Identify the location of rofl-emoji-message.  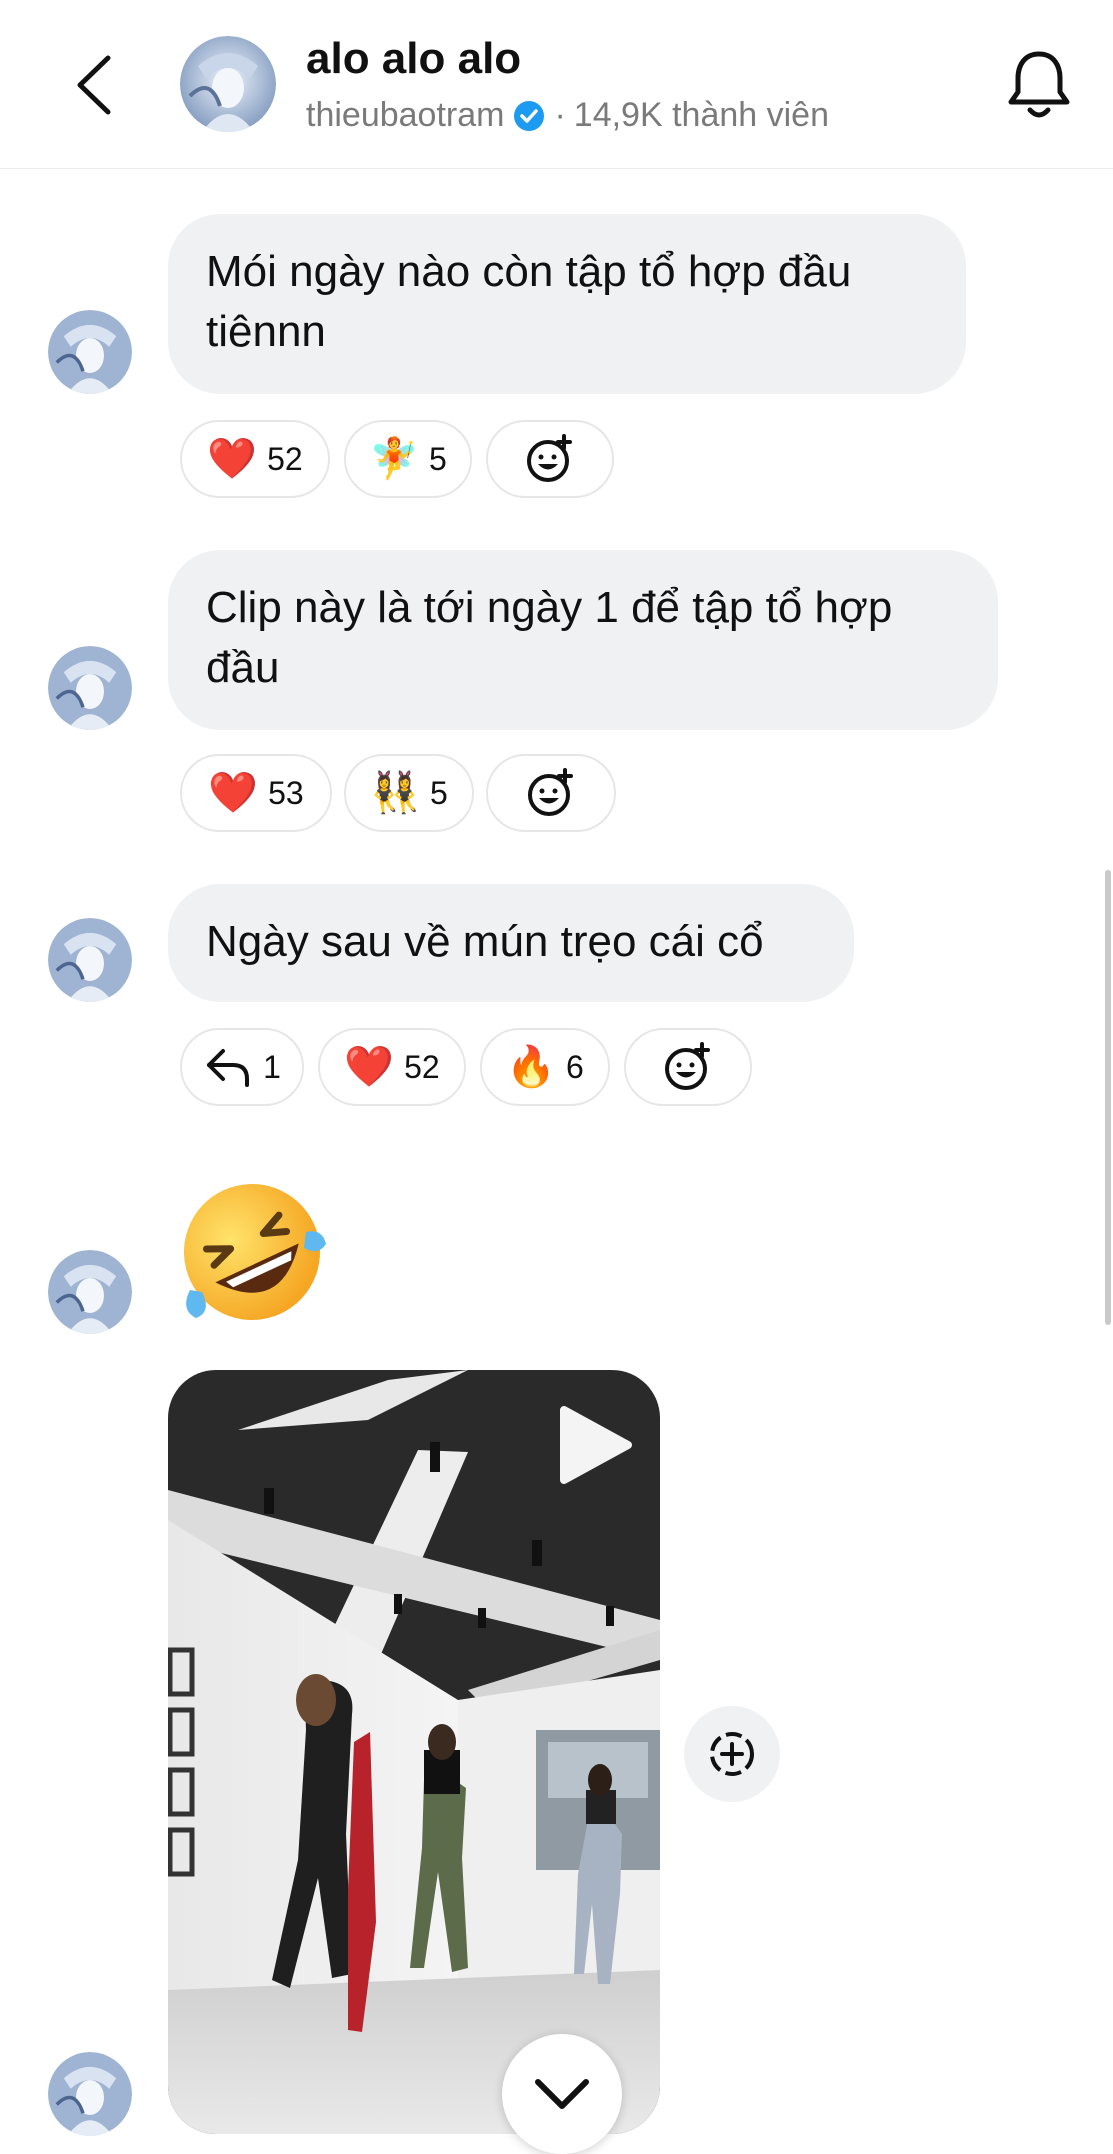
(252, 1252).